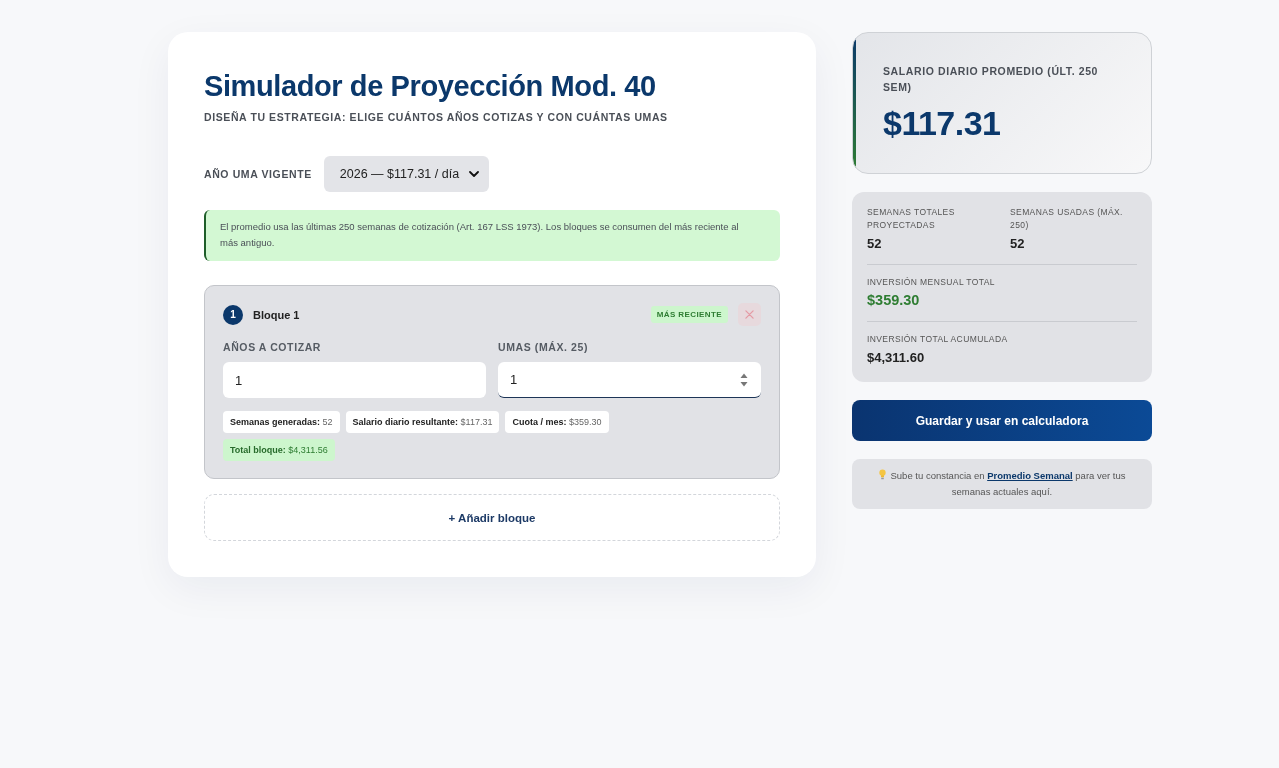 The width and height of the screenshot is (1279, 768). What do you see at coordinates (492, 235) in the screenshot?
I see `info-note: El promedio usa las últimas 250 semanas de cotización (Art. 167 LSS 1973). Los bloques se consumen del más reciente al más antiguo.` at bounding box center [492, 235].